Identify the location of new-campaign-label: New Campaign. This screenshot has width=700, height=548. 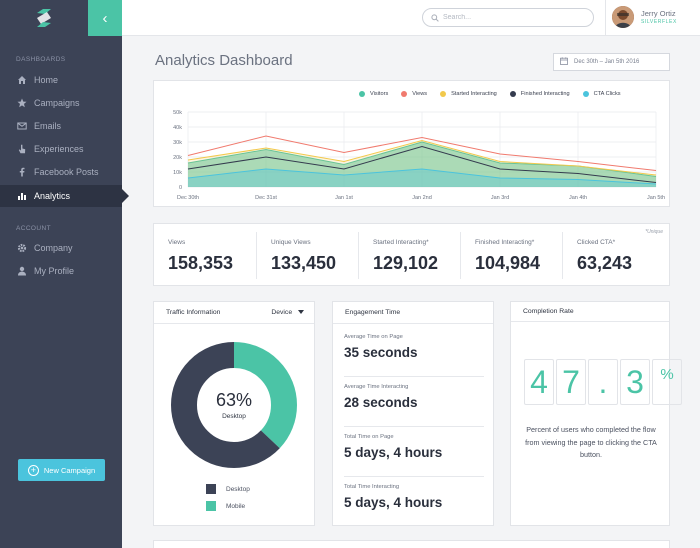
(69, 470).